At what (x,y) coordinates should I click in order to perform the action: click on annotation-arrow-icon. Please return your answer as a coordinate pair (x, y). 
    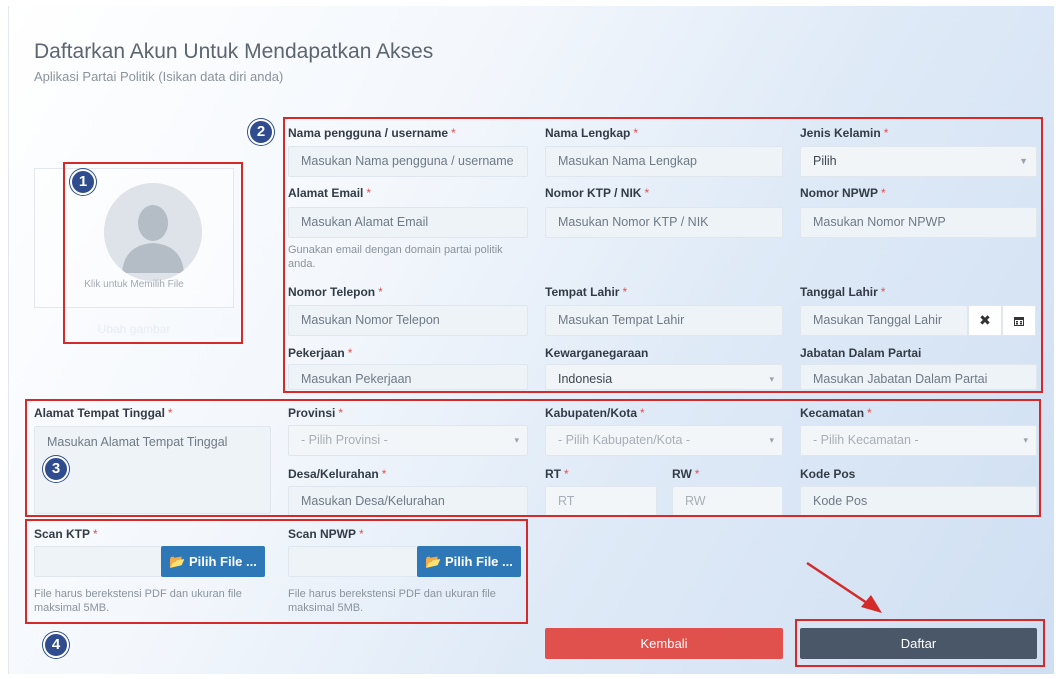
    Looking at the image, I should click on (844, 587).